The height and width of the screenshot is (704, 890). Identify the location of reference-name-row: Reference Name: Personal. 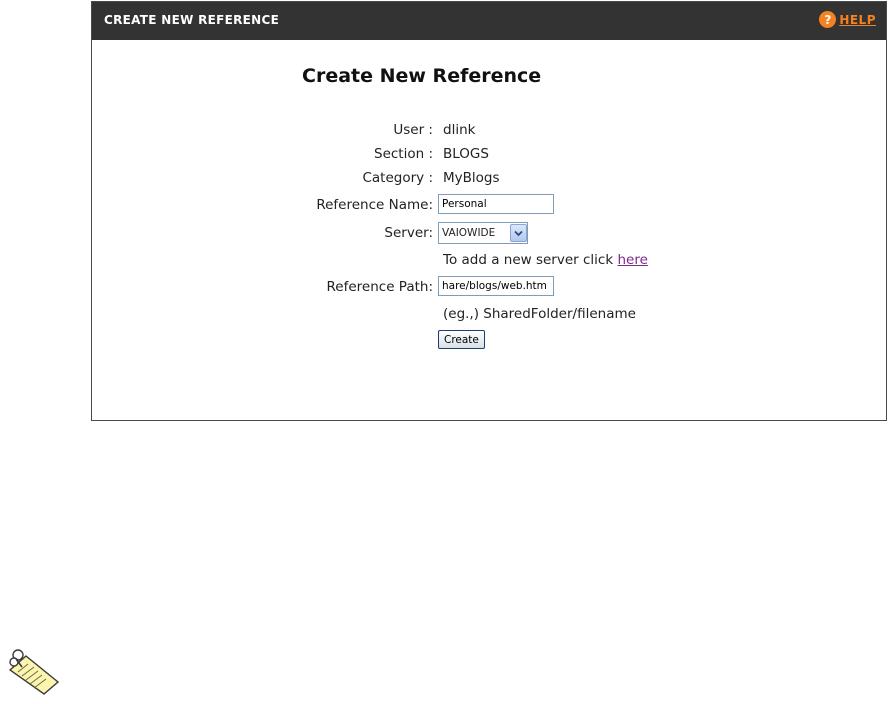
(489, 205).